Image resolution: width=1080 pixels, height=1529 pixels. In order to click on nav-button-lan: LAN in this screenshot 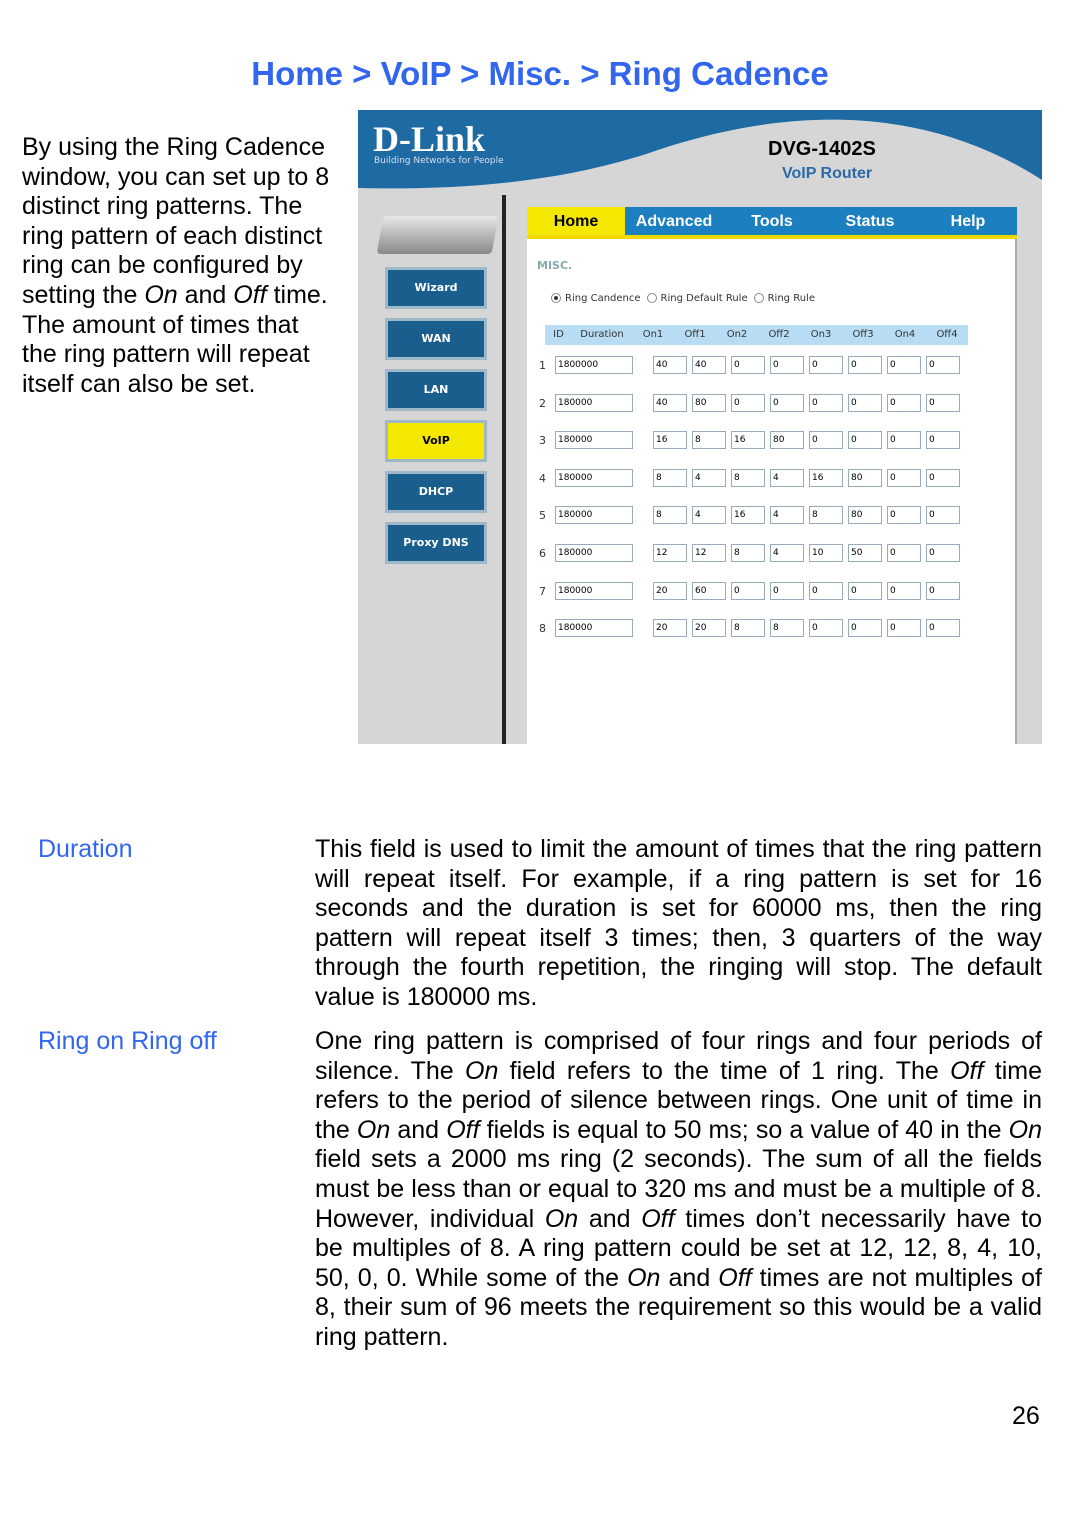, I will do `click(436, 390)`.